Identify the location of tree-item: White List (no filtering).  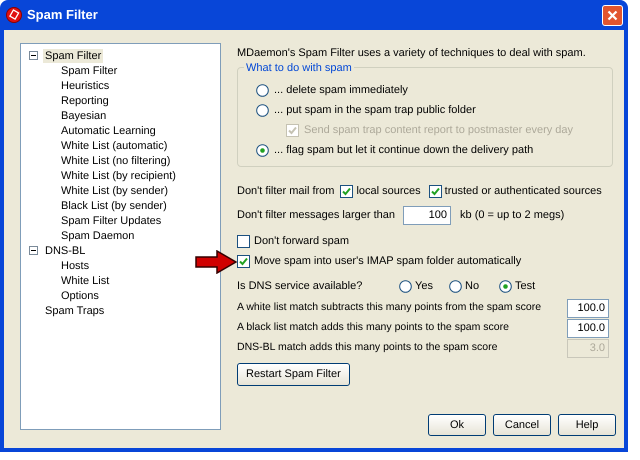
(115, 161).